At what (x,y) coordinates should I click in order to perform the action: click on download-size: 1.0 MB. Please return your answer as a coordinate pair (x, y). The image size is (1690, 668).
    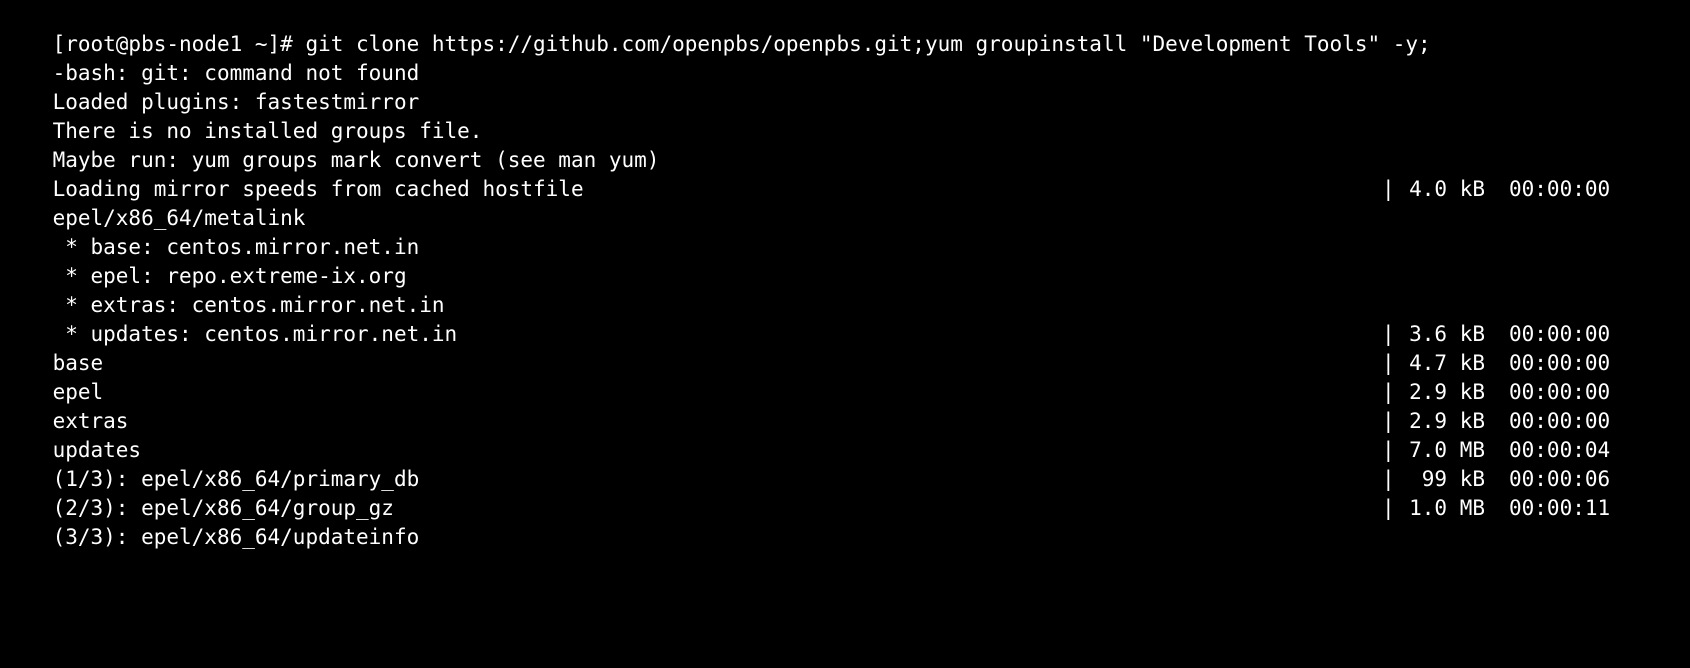
    Looking at the image, I should click on (1447, 508).